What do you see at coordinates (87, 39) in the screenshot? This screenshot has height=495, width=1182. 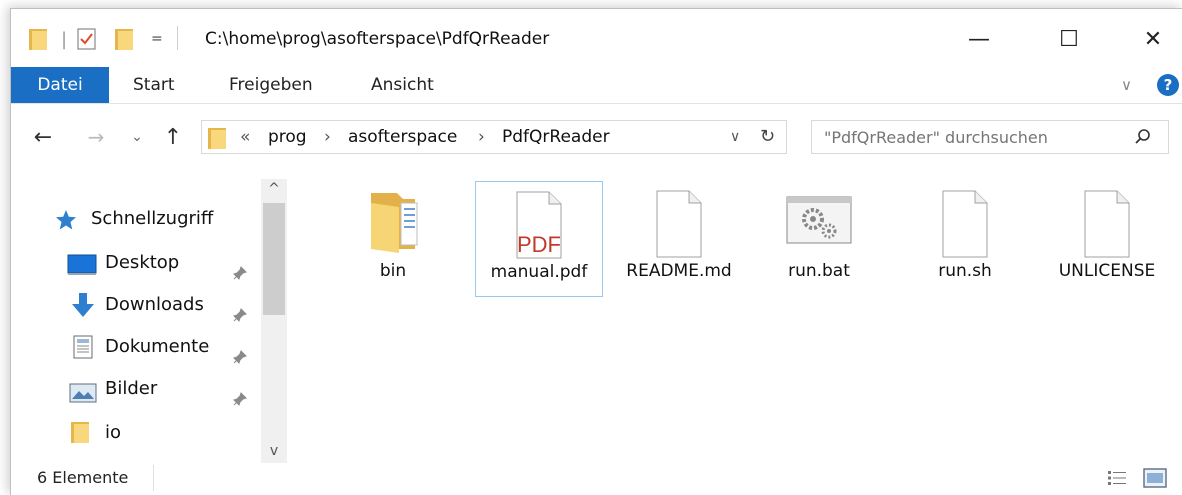 I see `properties-icon` at bounding box center [87, 39].